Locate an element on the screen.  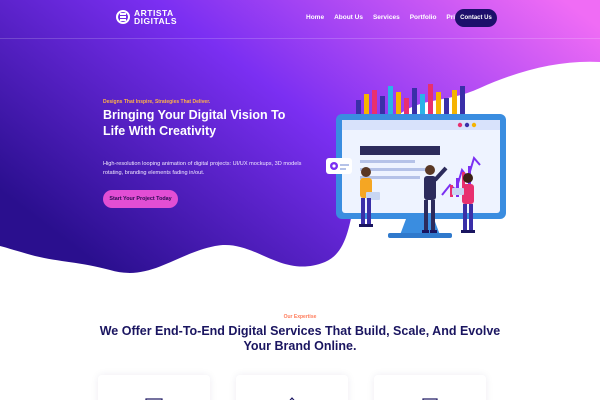
start-project-button: Start Your Project Today is located at coordinates (140, 199).